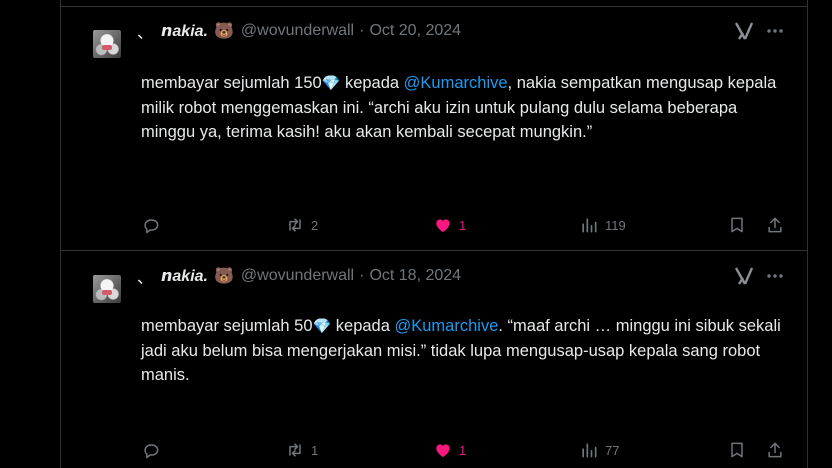  I want to click on views-count: 77, so click(612, 450).